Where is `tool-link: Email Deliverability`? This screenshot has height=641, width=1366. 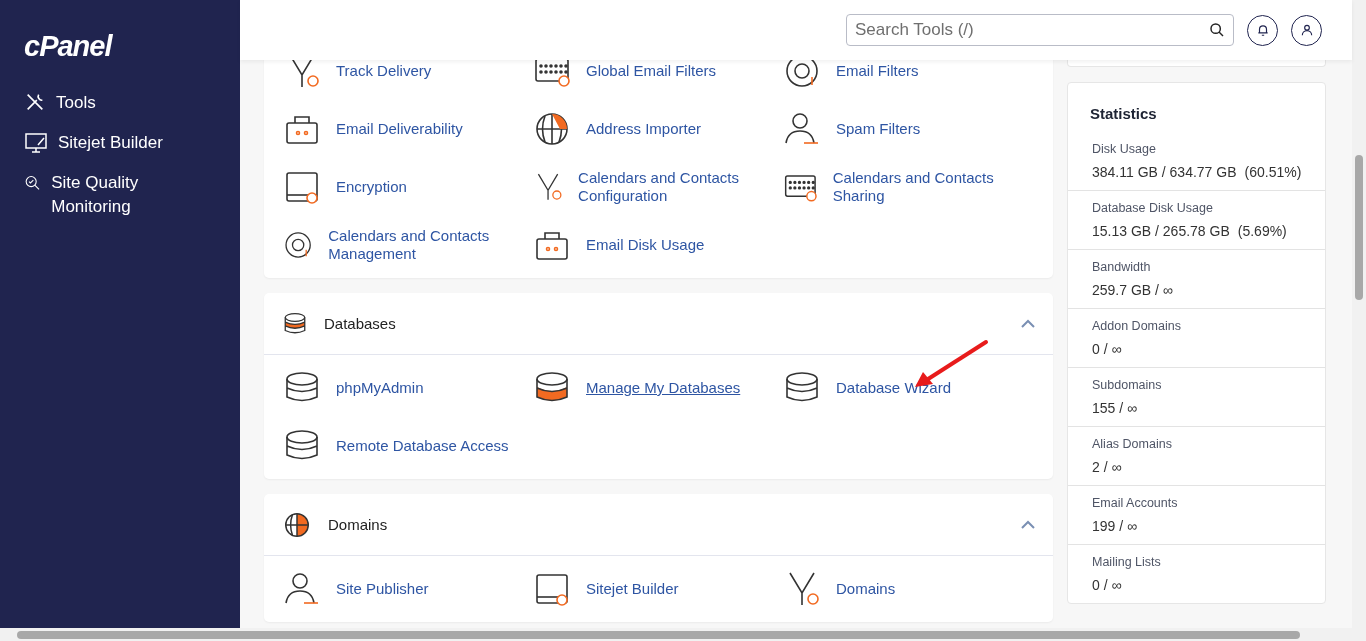 tool-link: Email Deliverability is located at coordinates (372, 129).